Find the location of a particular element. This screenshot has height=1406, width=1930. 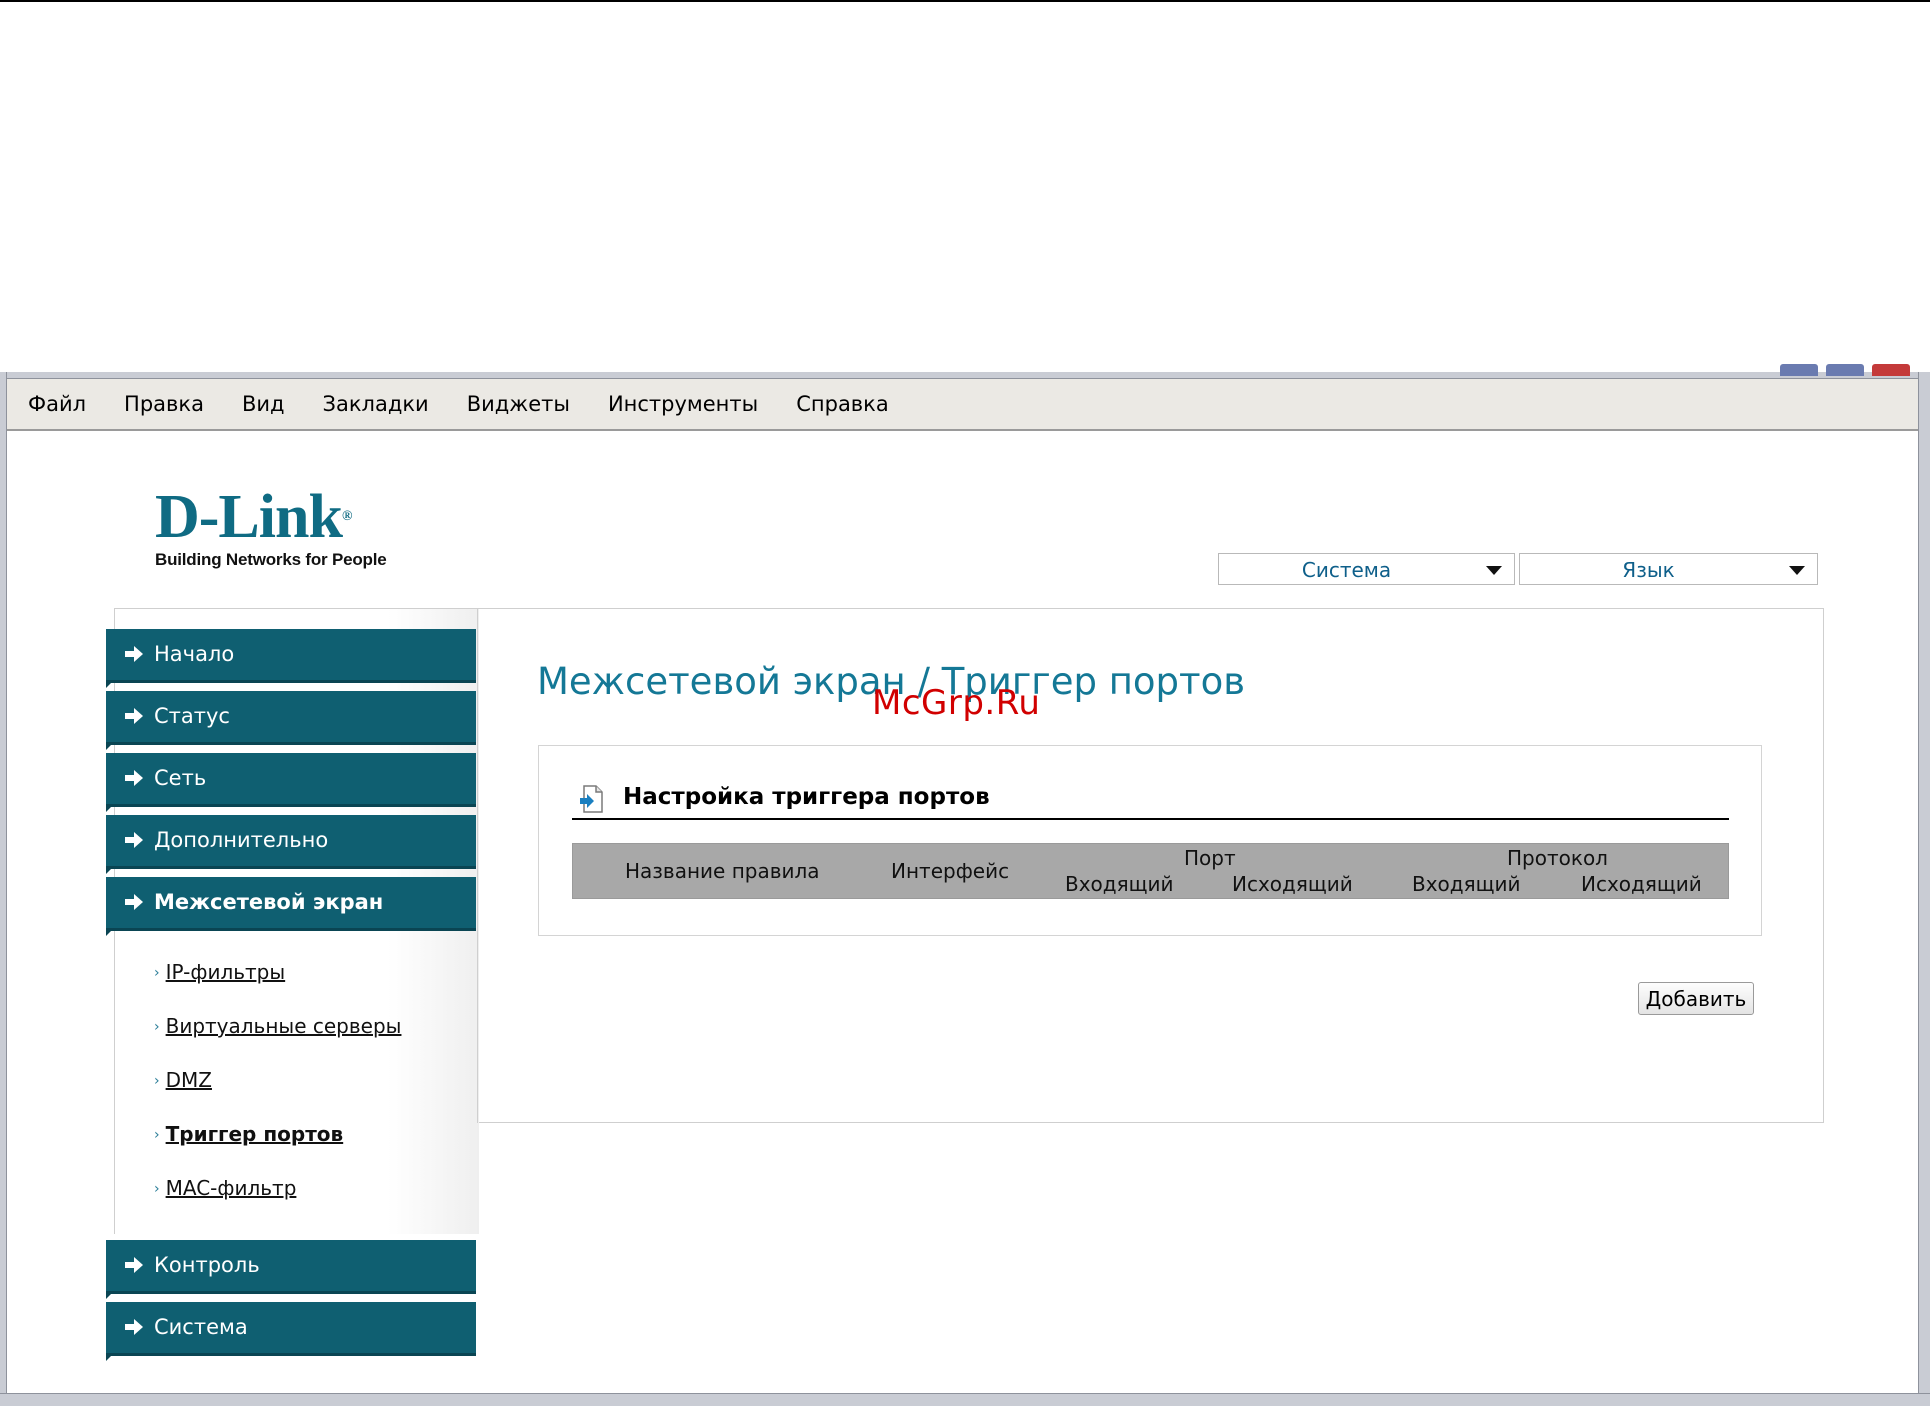

window-top-border is located at coordinates (965, 375).